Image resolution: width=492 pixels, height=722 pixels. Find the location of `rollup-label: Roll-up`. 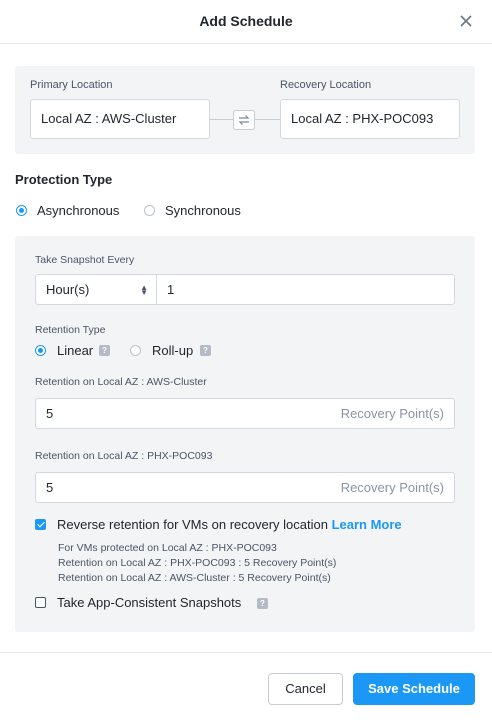

rollup-label: Roll-up is located at coordinates (172, 350).